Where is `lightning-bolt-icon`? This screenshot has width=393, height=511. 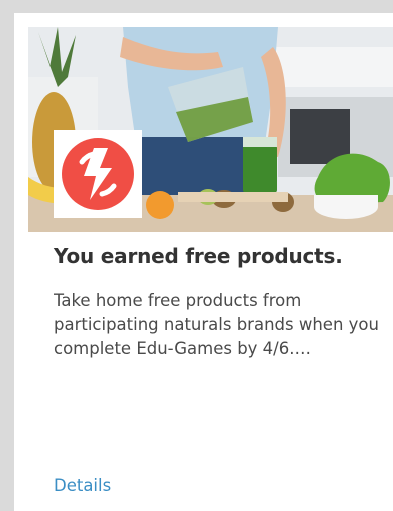
lightning-bolt-icon is located at coordinates (98, 174).